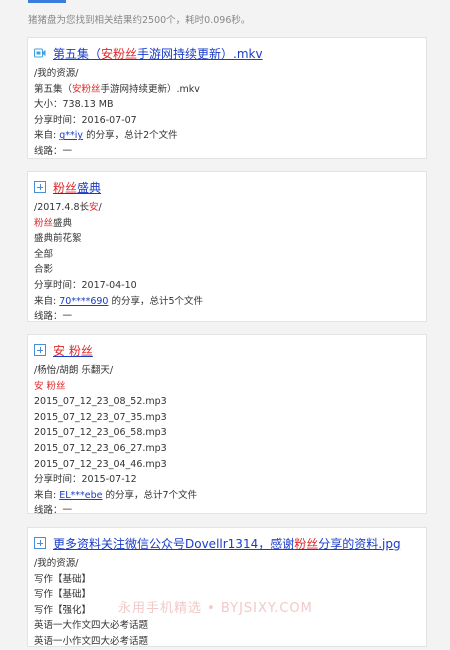 Image resolution: width=450 pixels, height=650 pixels. What do you see at coordinates (215, 608) in the screenshot?
I see `watermark: 永用手机精选 • BYJSIXY.COM` at bounding box center [215, 608].